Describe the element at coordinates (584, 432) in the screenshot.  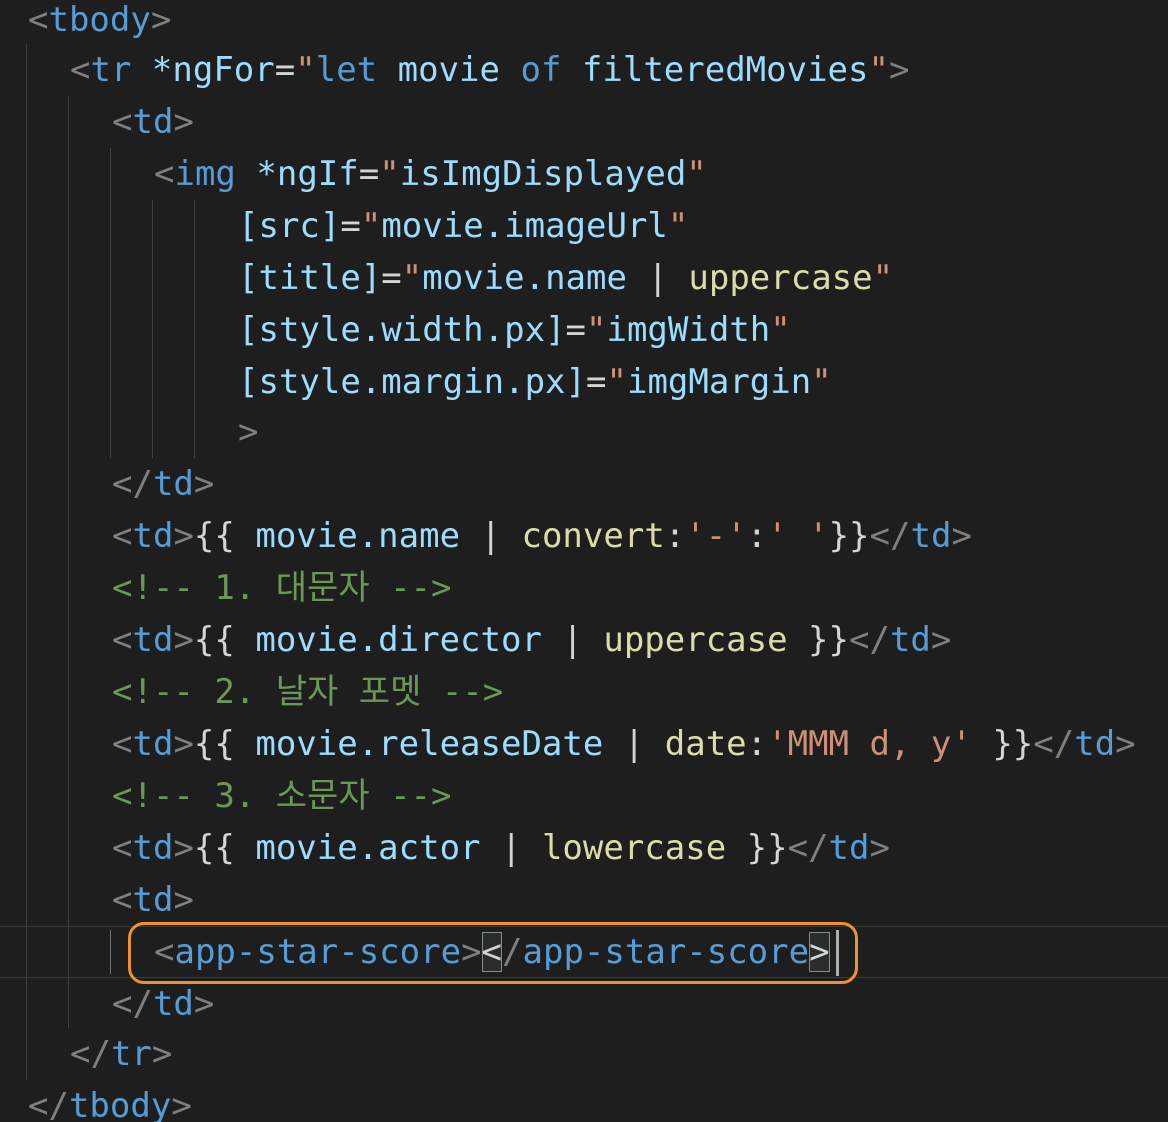
I see `code-line-9: >` at that location.